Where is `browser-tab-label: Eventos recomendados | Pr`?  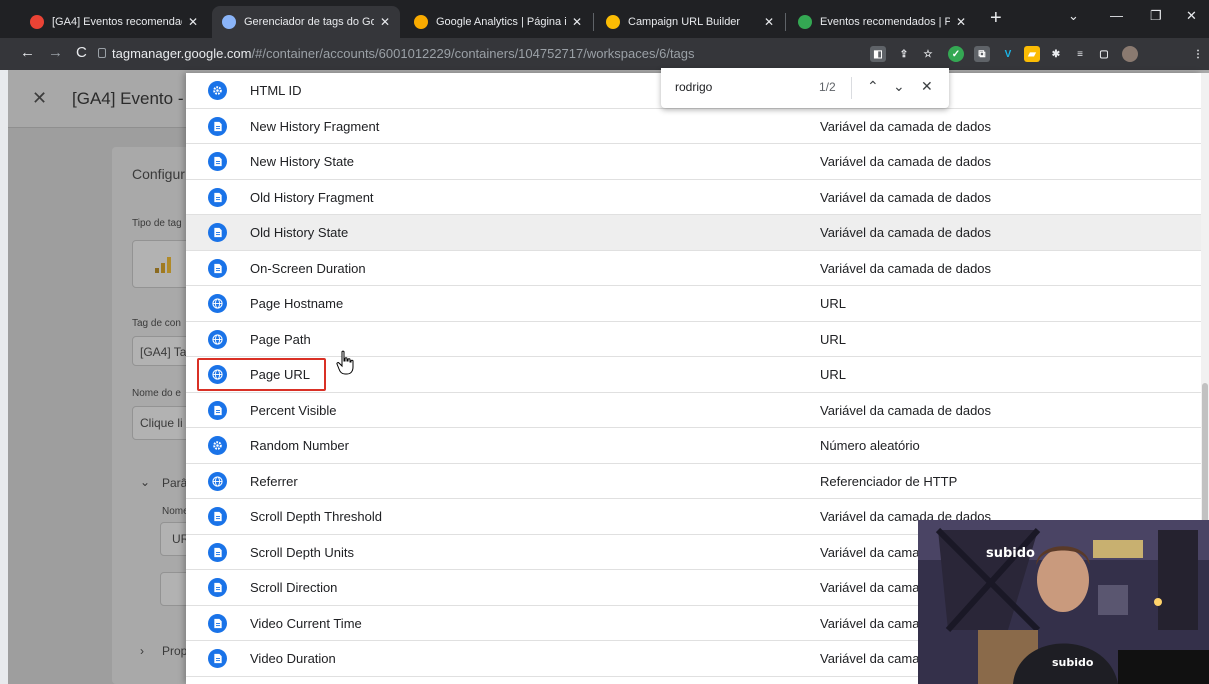
browser-tab-label: Eventos recomendados | Pr is located at coordinates (885, 22).